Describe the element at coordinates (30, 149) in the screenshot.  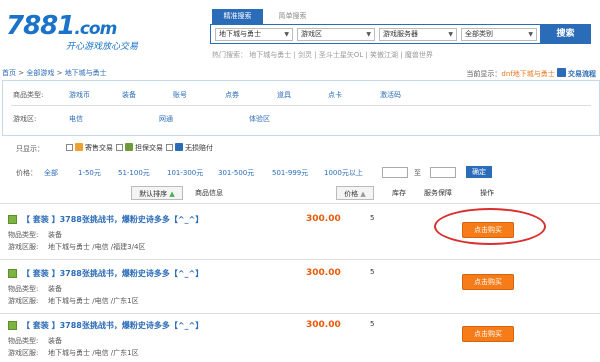
I see `only-show-label: 只显示：` at that location.